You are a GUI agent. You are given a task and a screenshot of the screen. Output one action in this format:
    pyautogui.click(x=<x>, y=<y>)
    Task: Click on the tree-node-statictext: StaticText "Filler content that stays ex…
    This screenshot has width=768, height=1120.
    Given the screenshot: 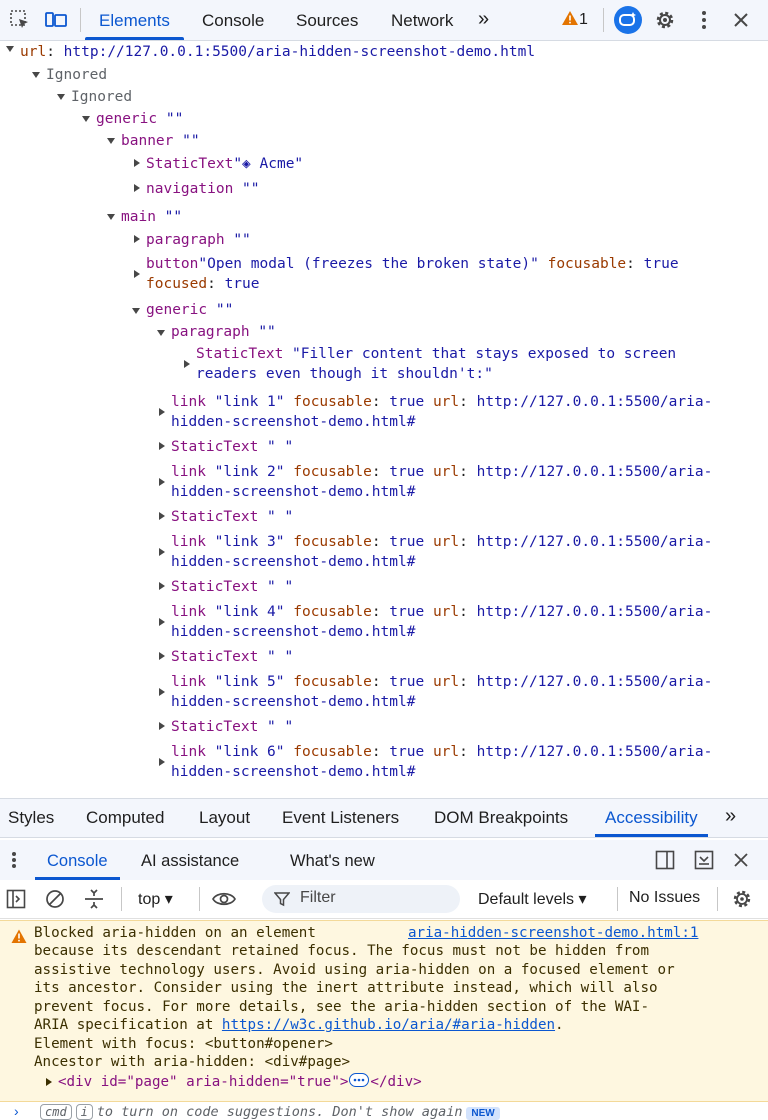 What is the action you would take?
    pyautogui.click(x=436, y=354)
    